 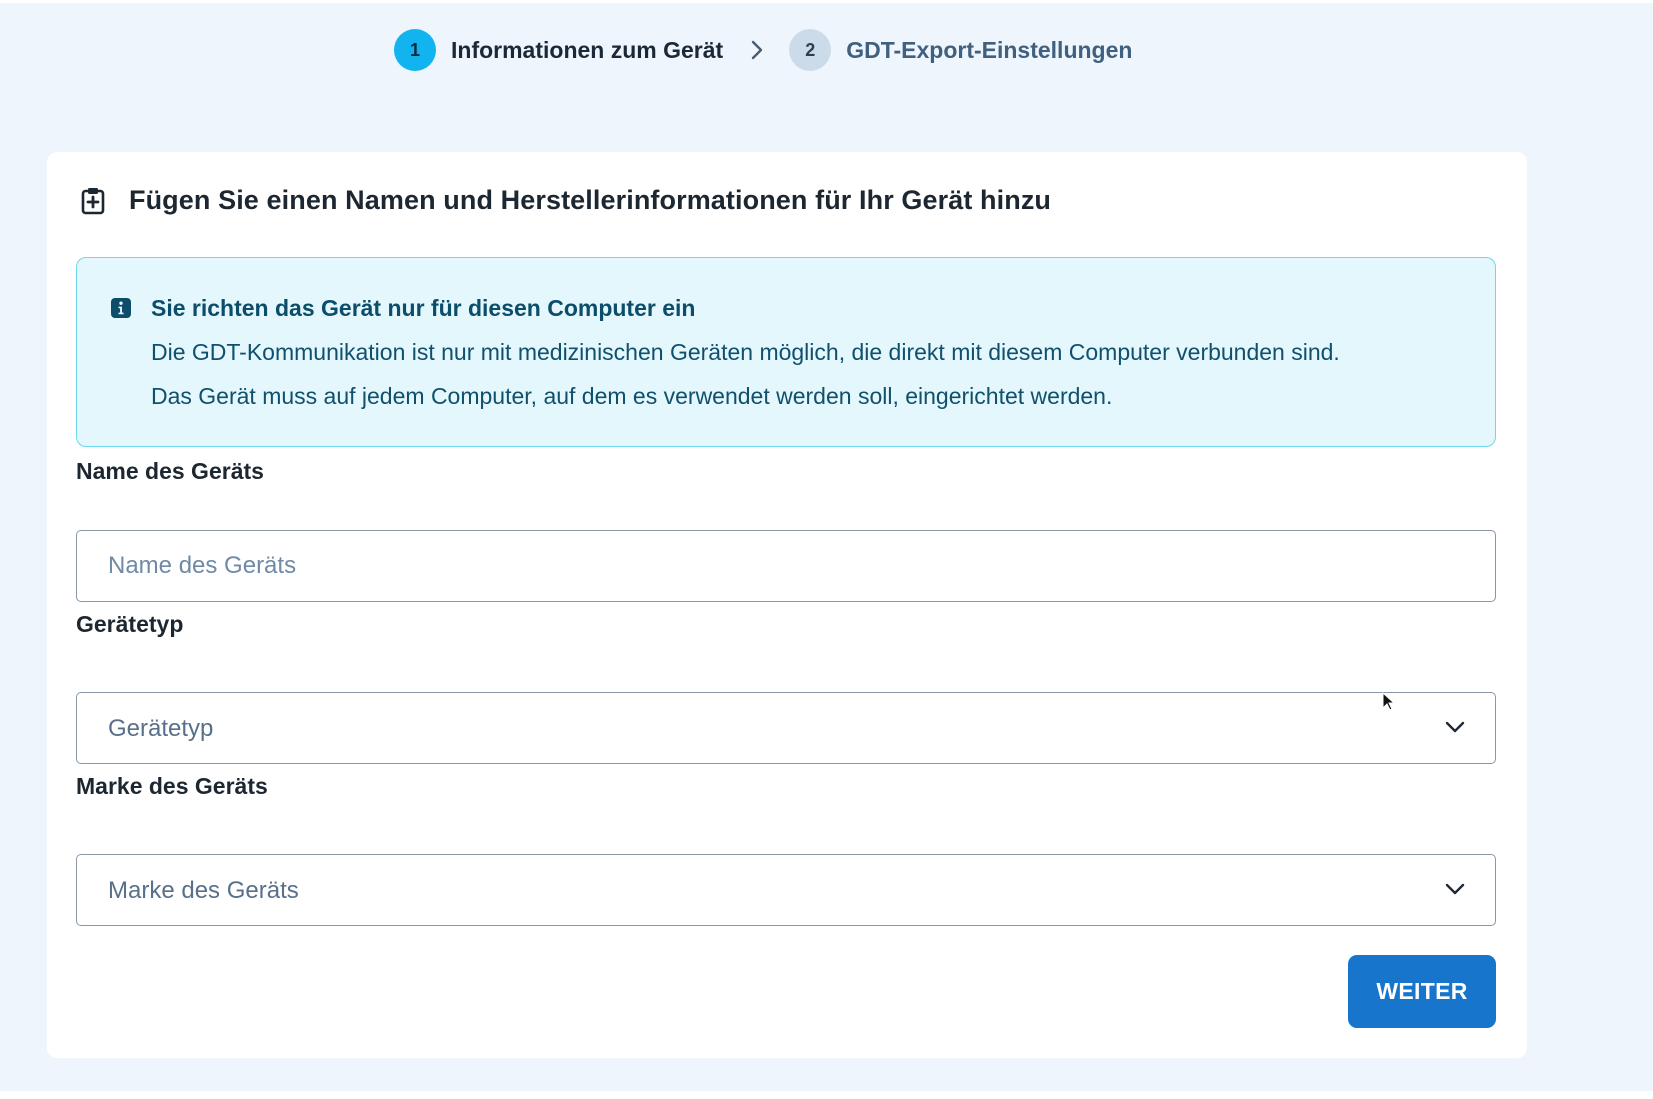 What do you see at coordinates (1422, 991) in the screenshot?
I see `next-button: WEITER` at bounding box center [1422, 991].